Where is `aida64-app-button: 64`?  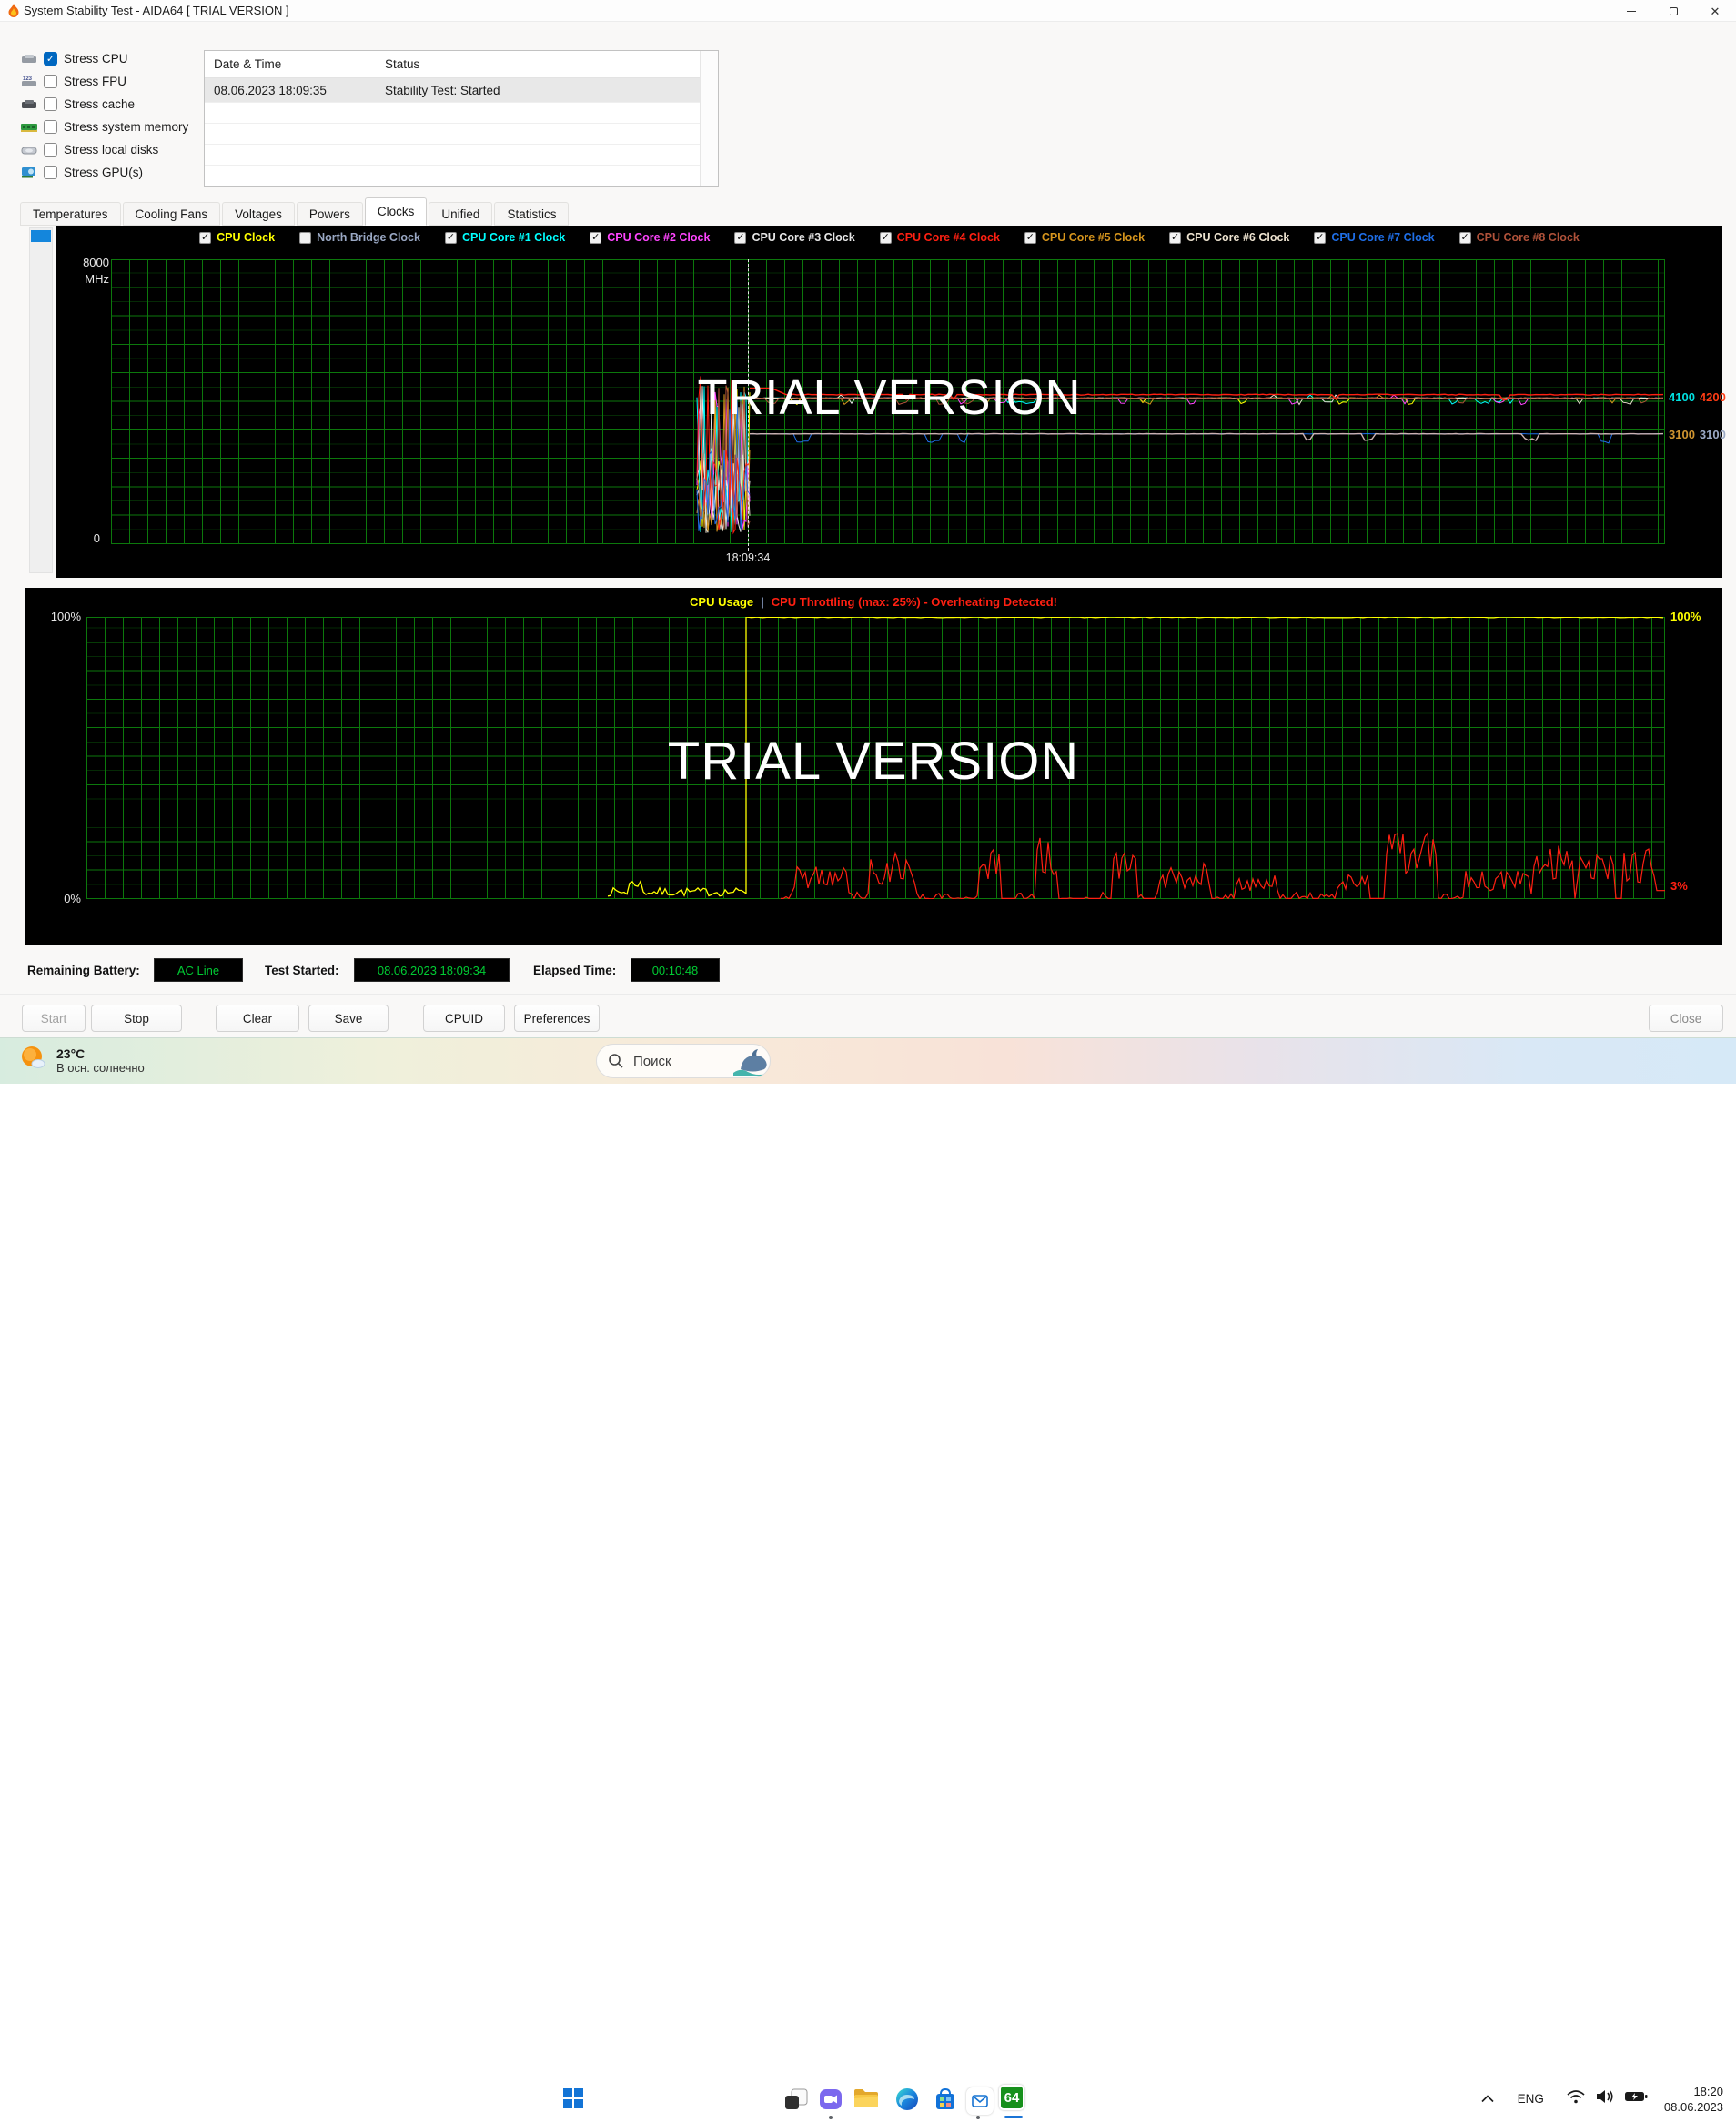
aida64-app-button: 64 is located at coordinates (1011, 2098).